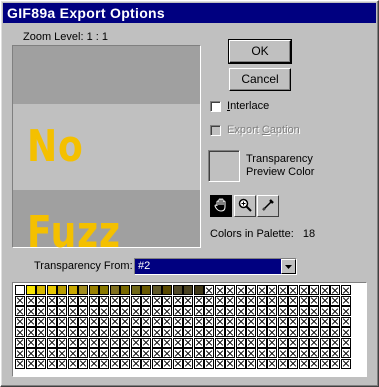 This screenshot has height=387, width=379. I want to click on title-bar: GIF89a Export Options, so click(189, 13).